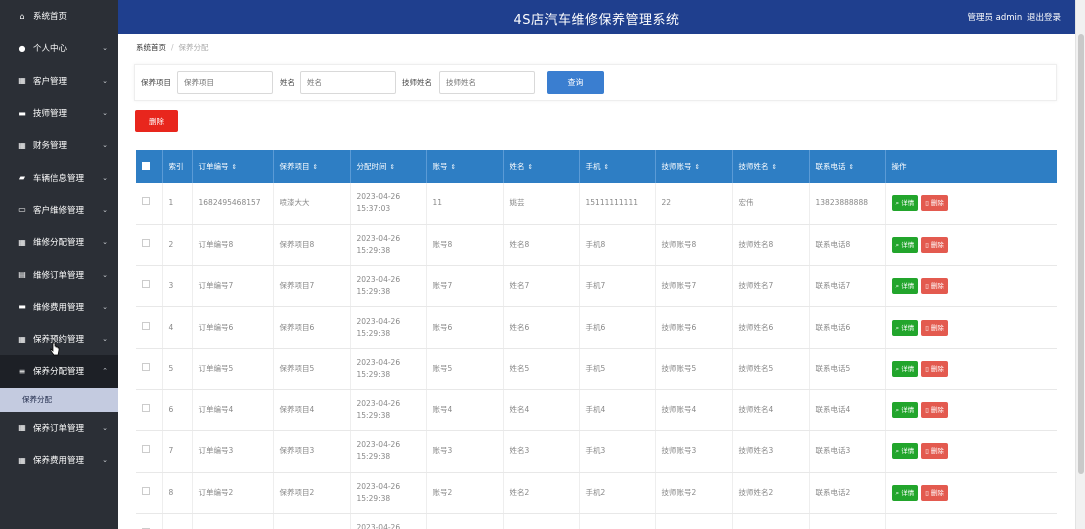 The width and height of the screenshot is (1085, 529). What do you see at coordinates (156, 121) in the screenshot?
I see `batch-delete-button: 删除` at bounding box center [156, 121].